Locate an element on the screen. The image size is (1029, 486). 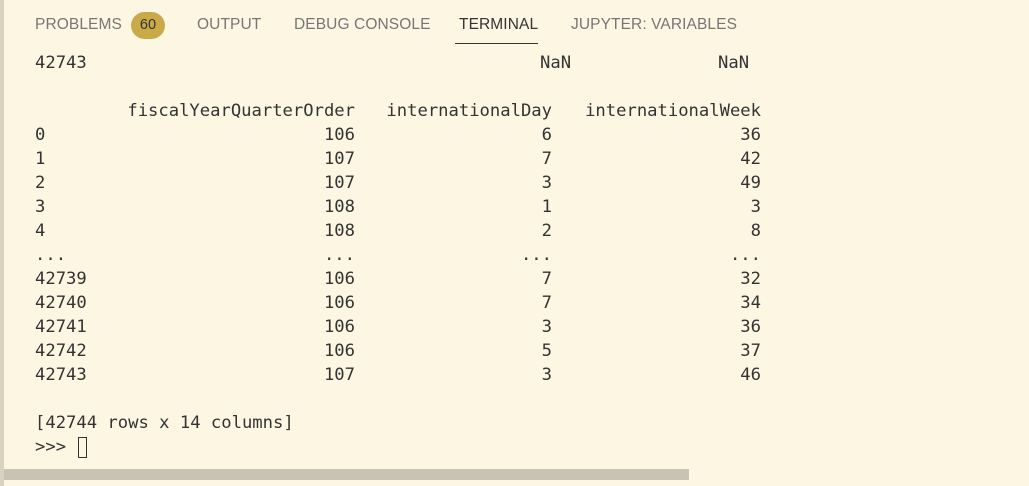
table-row: 42739 106 7 32 is located at coordinates (400, 279).